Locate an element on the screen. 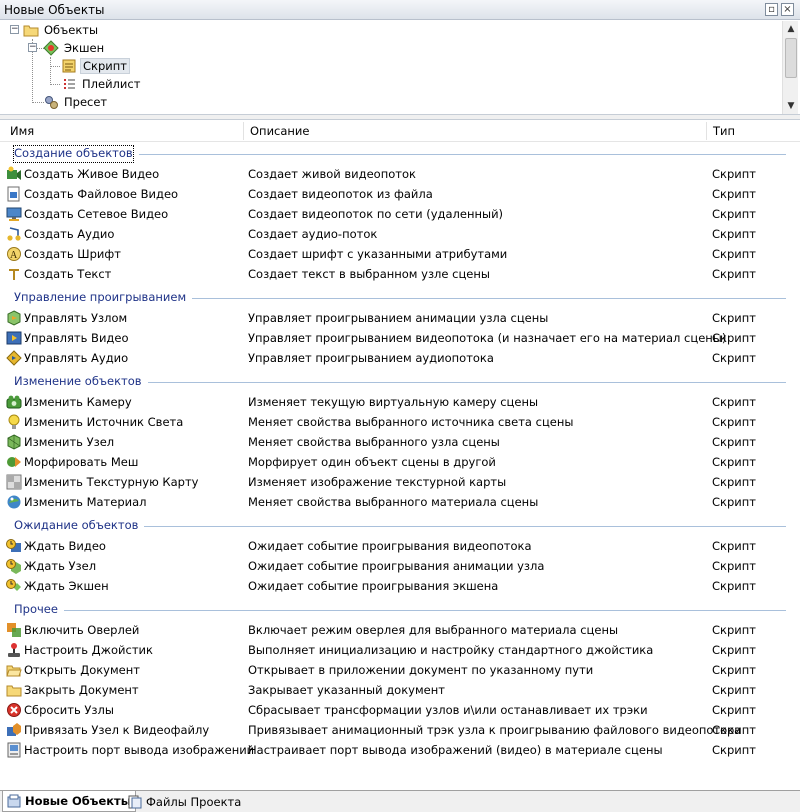 The height and width of the screenshot is (812, 800). group-header: Ожидание объектов is located at coordinates (76, 526).